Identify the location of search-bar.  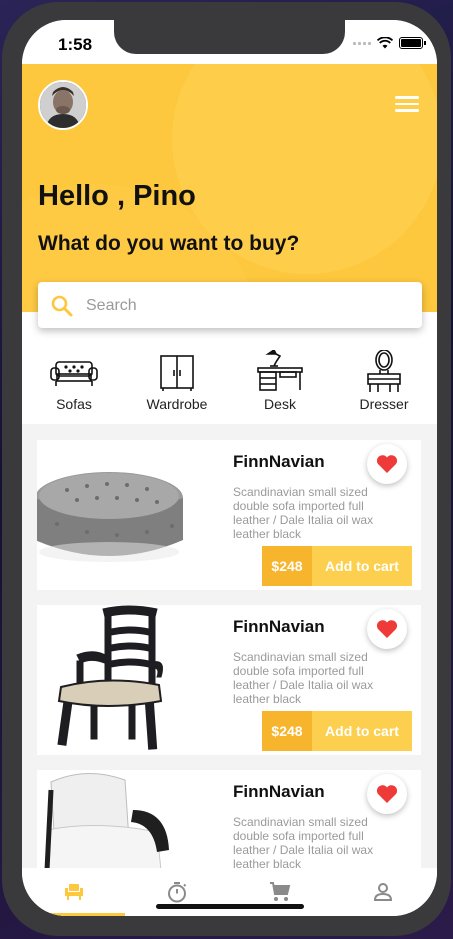
(230, 306).